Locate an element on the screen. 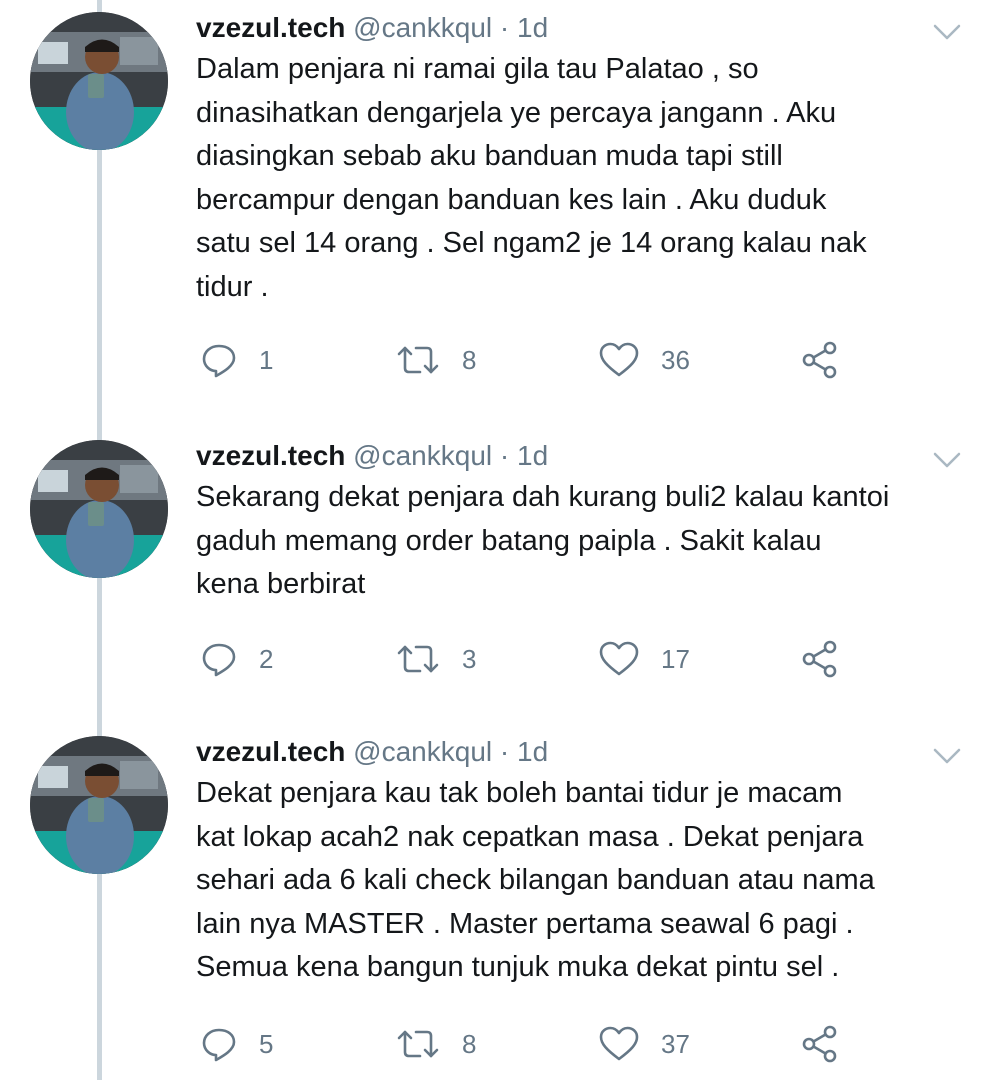 Image resolution: width=1001 pixels, height=1080 pixels. retweet-button: 3 is located at coordinates (436, 659).